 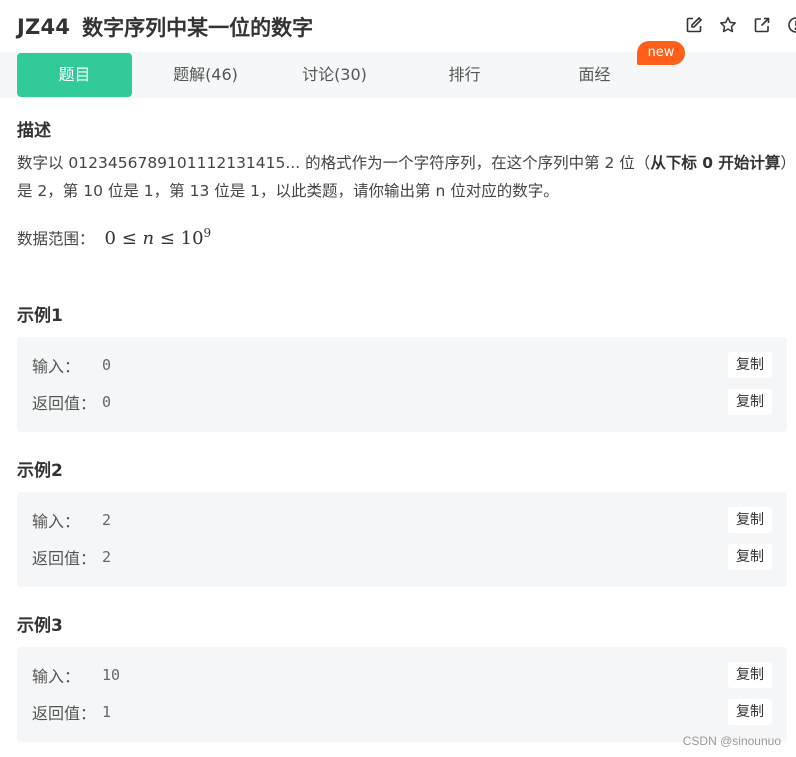 What do you see at coordinates (205, 75) in the screenshot?
I see `tab-solutions: 题解(46)` at bounding box center [205, 75].